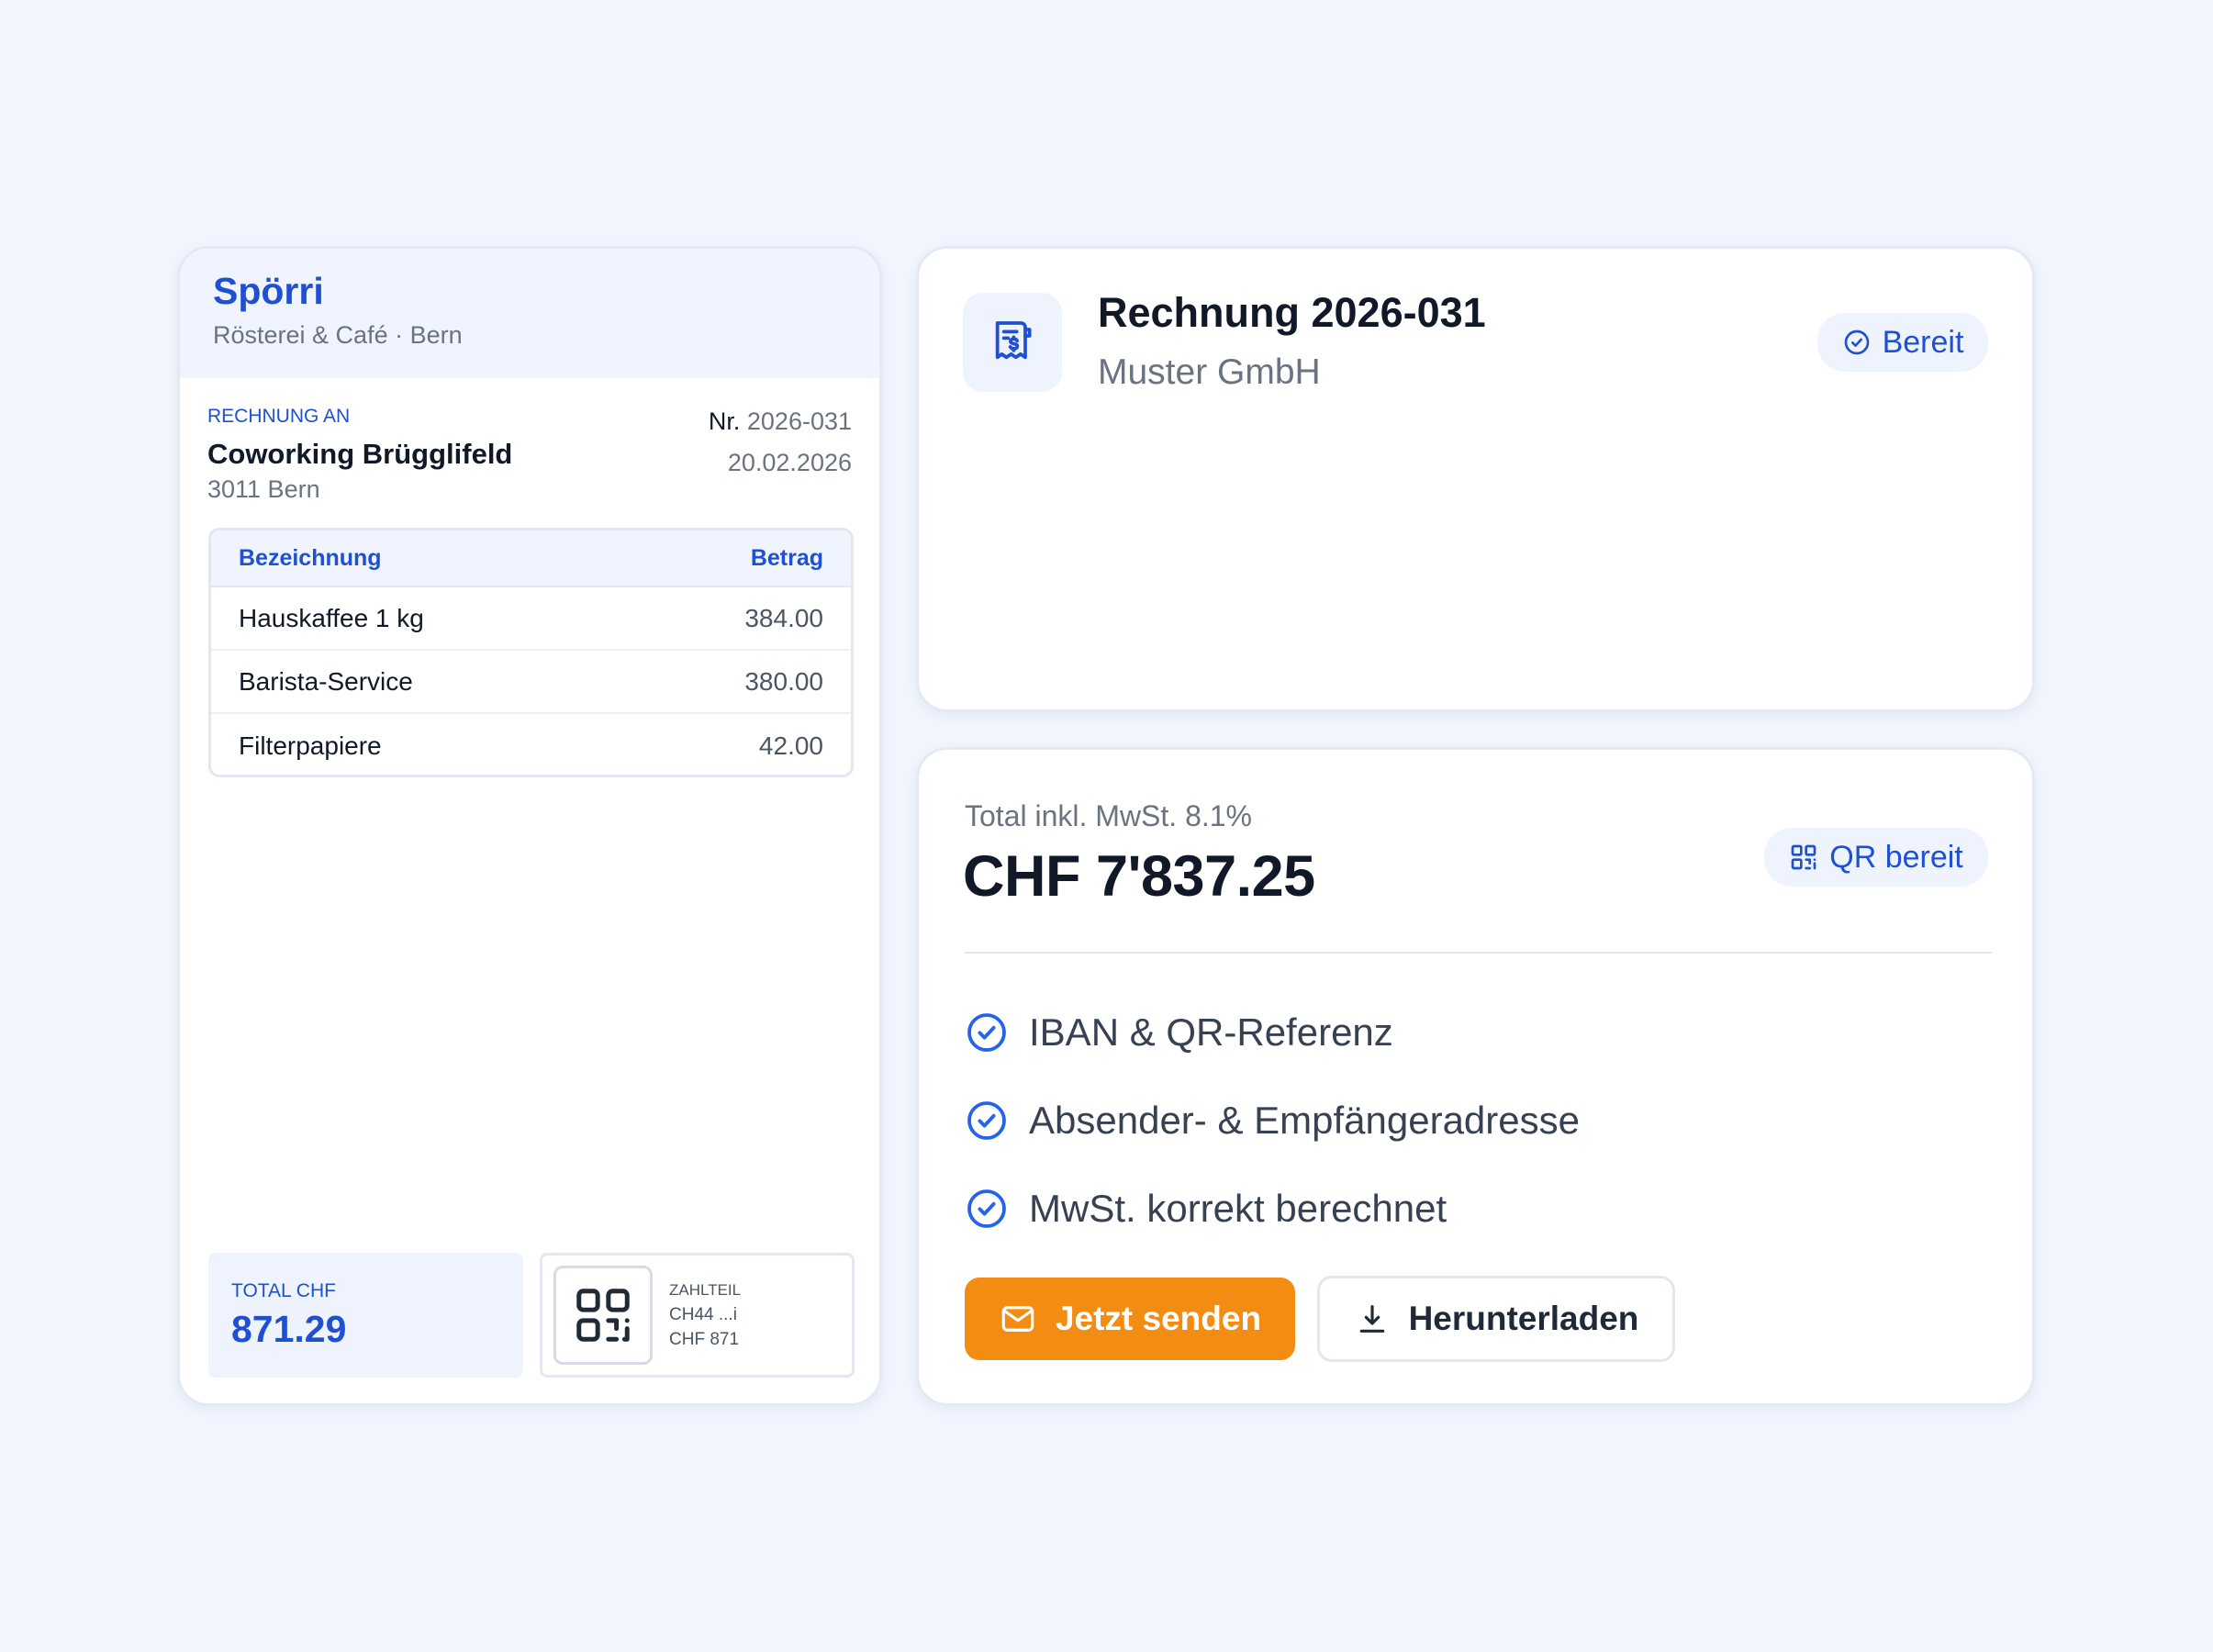  Describe the element at coordinates (1211, 1032) in the screenshot. I see `check-item-label: IBAN & QR-Referenz` at that location.